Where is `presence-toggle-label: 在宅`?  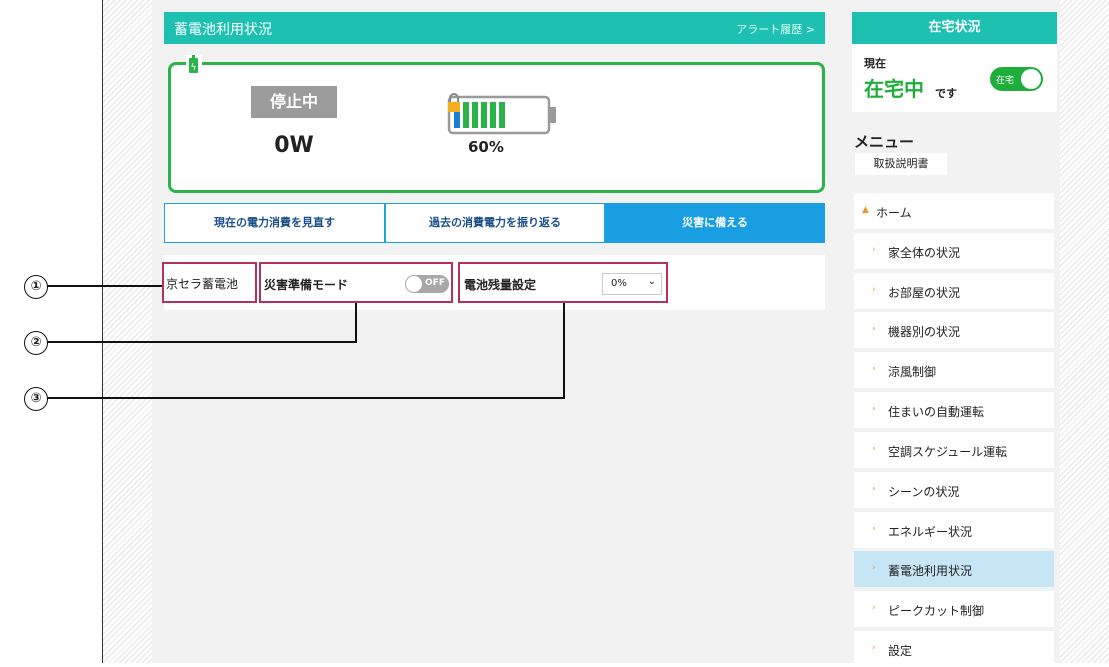
presence-toggle-label: 在宅 is located at coordinates (1005, 81).